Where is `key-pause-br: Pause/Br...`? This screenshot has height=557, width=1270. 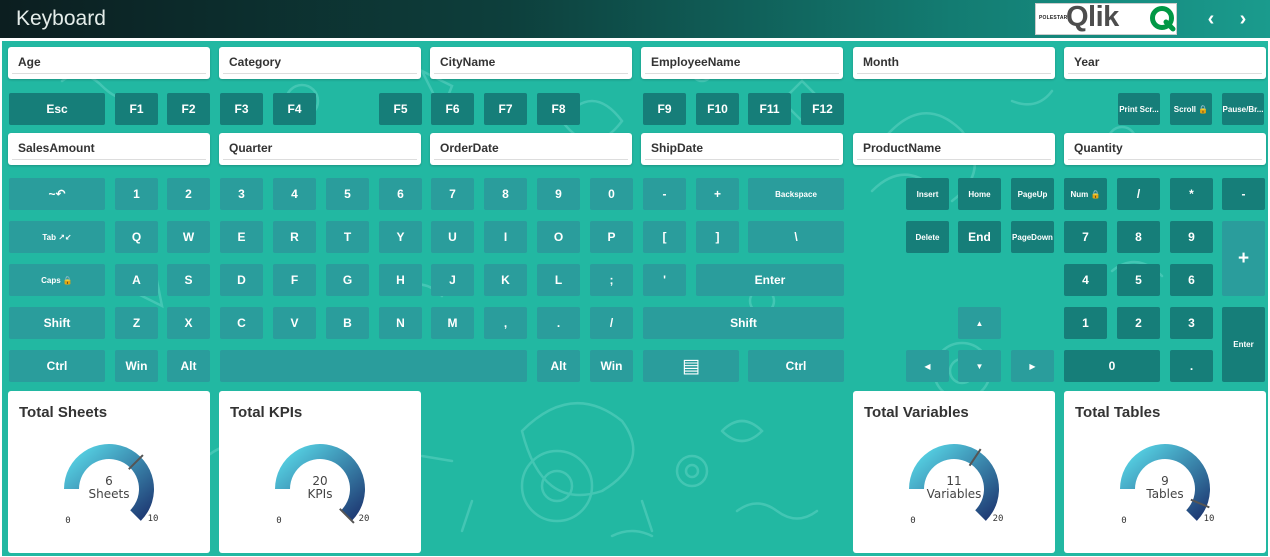 key-pause-br: Pause/Br... is located at coordinates (1243, 109).